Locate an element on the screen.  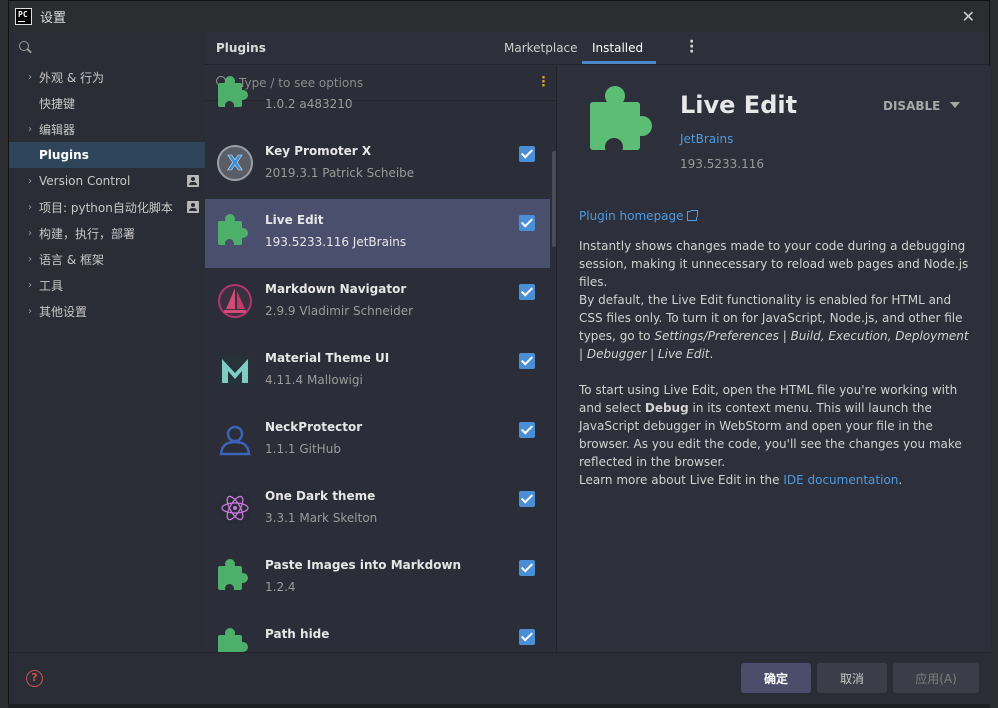
plugin-list-meta: 1.1.1 GitHub is located at coordinates (303, 449).